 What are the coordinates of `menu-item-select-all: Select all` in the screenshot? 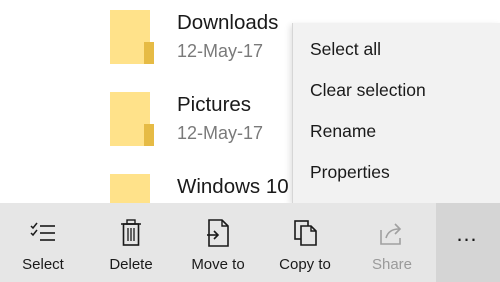 It's located at (396, 49).